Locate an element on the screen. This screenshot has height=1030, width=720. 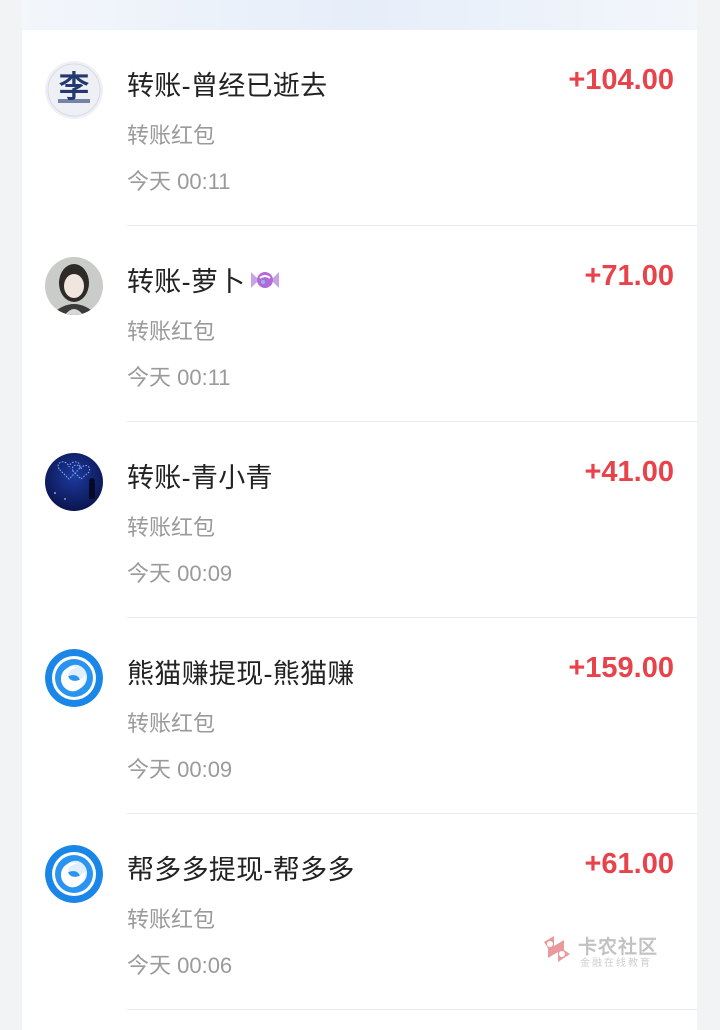
transaction-amount: +71.00 is located at coordinates (629, 276).